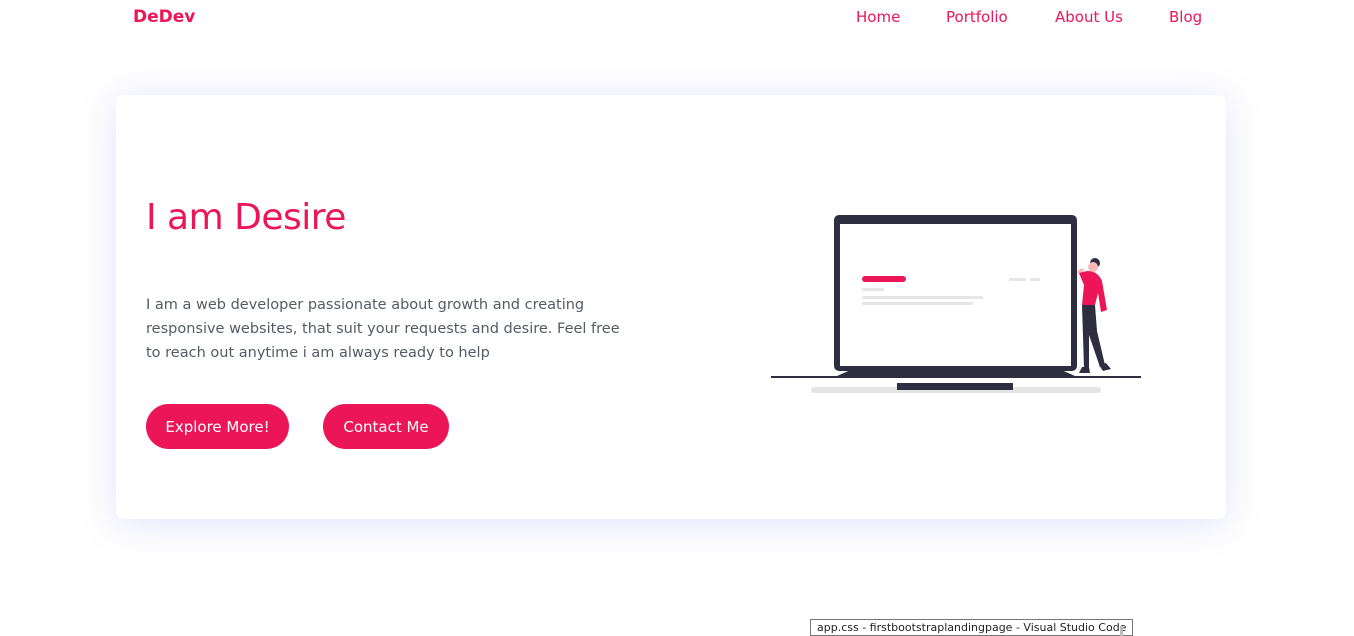 The height and width of the screenshot is (636, 1354). Describe the element at coordinates (1185, 17) in the screenshot. I see `nav-item-blog: Blog` at that location.